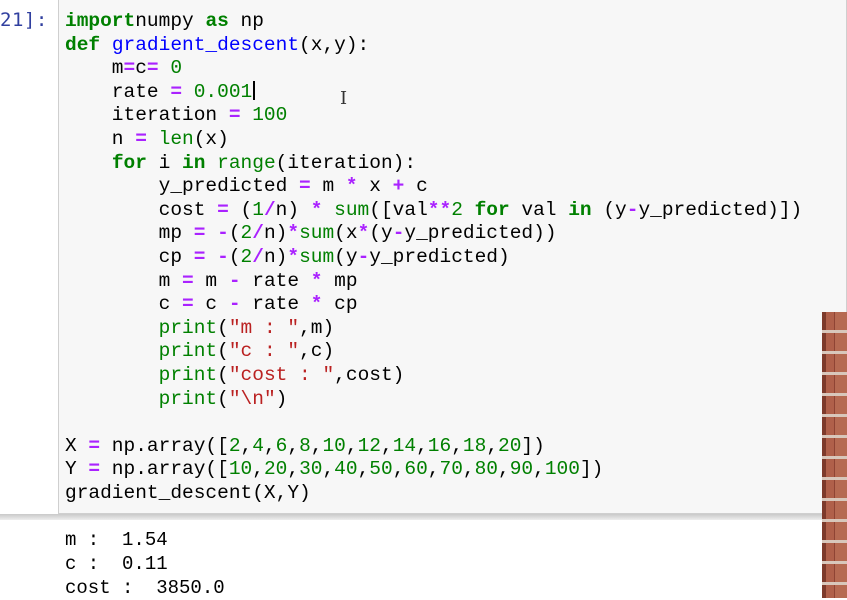  Describe the element at coordinates (433, 46) in the screenshot. I see `code-line: def gradient_descent(x,y):` at that location.